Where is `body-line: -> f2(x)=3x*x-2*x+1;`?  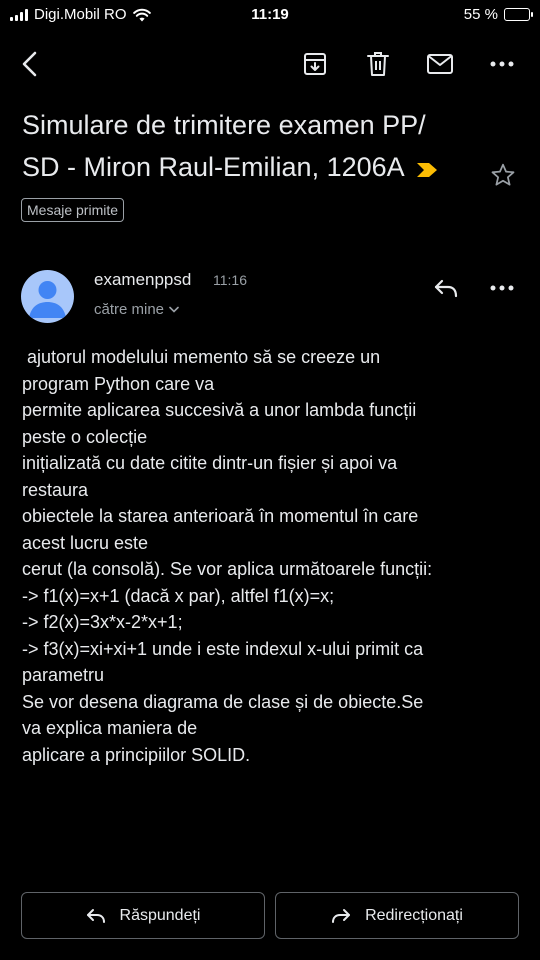
body-line: -> f2(x)=3x*x-2*x+1; is located at coordinates (102, 622).